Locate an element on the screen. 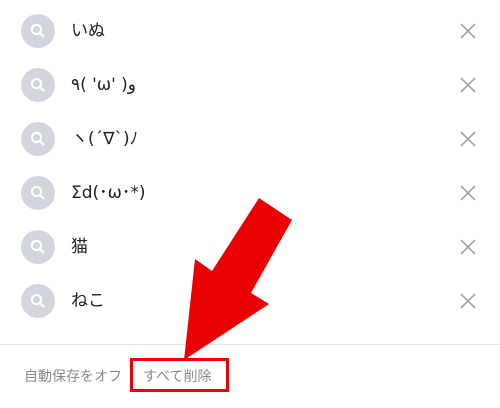 The width and height of the screenshot is (500, 408). highlight-box is located at coordinates (179, 375).